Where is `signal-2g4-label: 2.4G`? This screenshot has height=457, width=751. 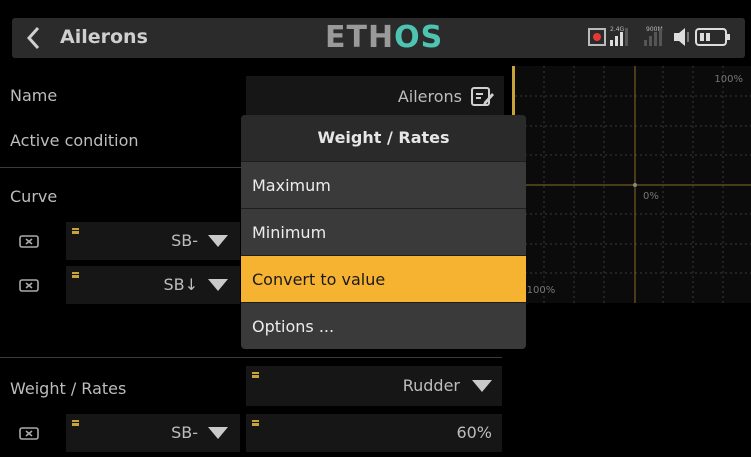 signal-2g4-label: 2.4G is located at coordinates (617, 29).